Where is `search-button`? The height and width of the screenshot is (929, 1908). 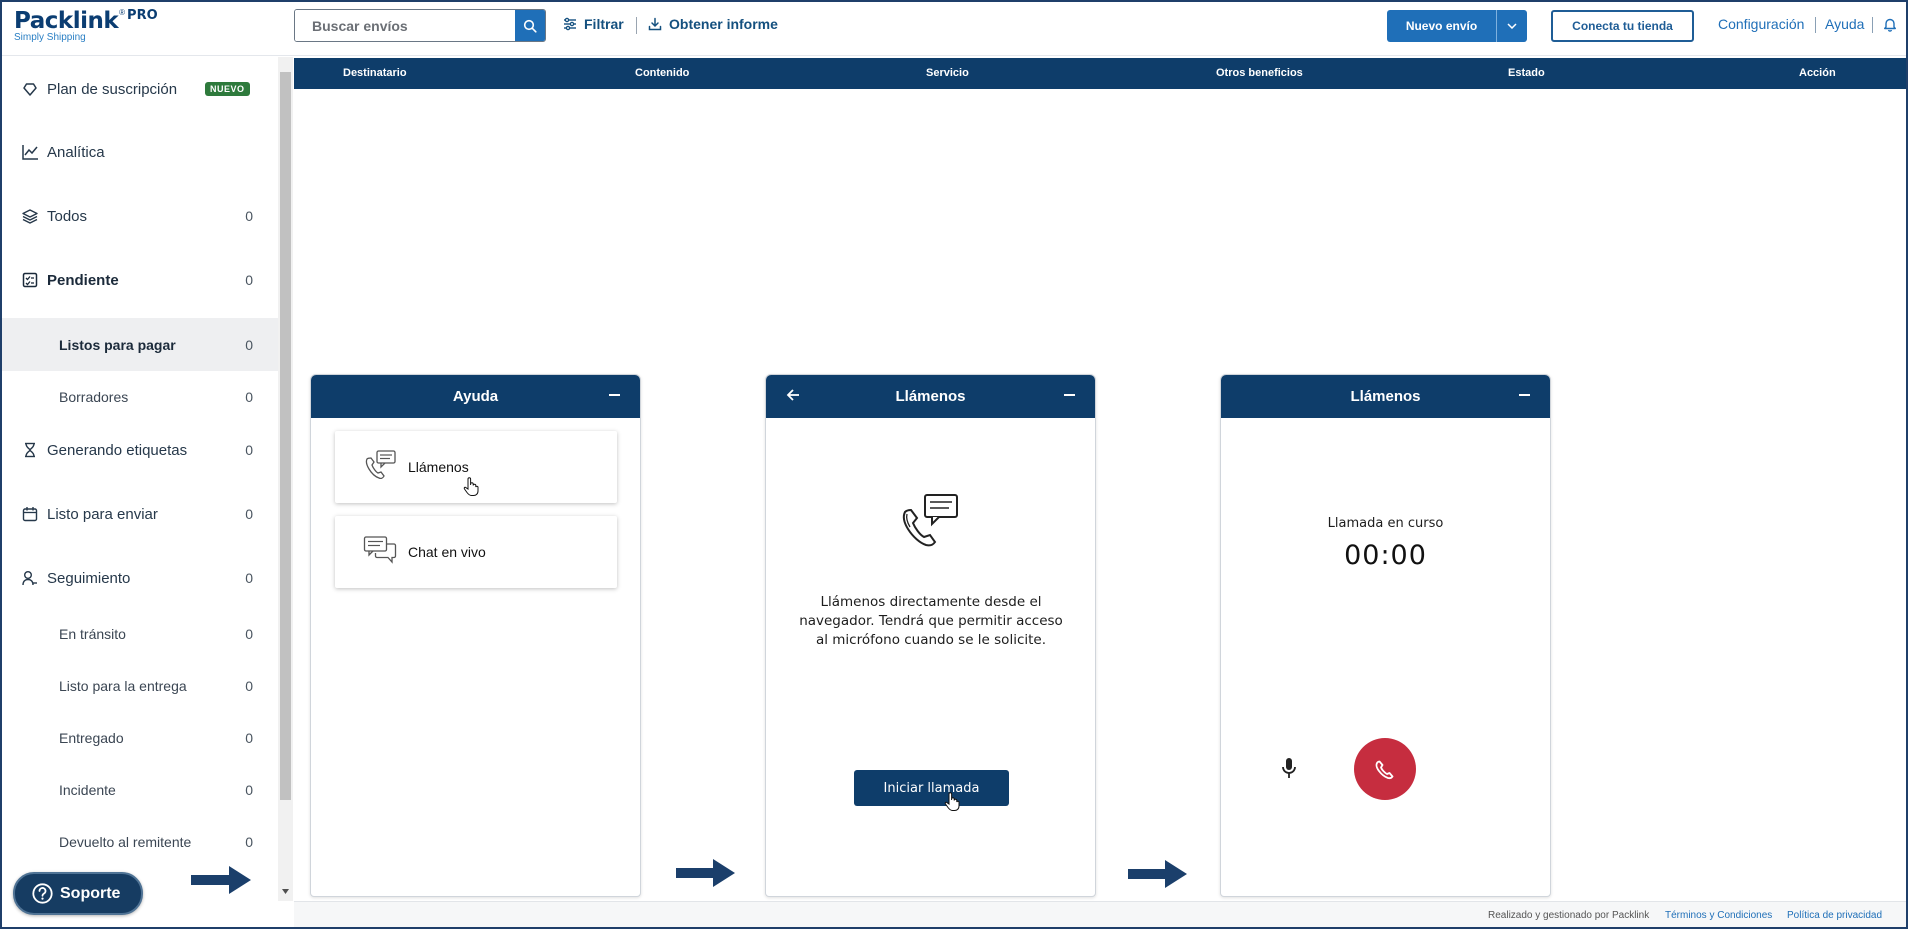 search-button is located at coordinates (530, 25).